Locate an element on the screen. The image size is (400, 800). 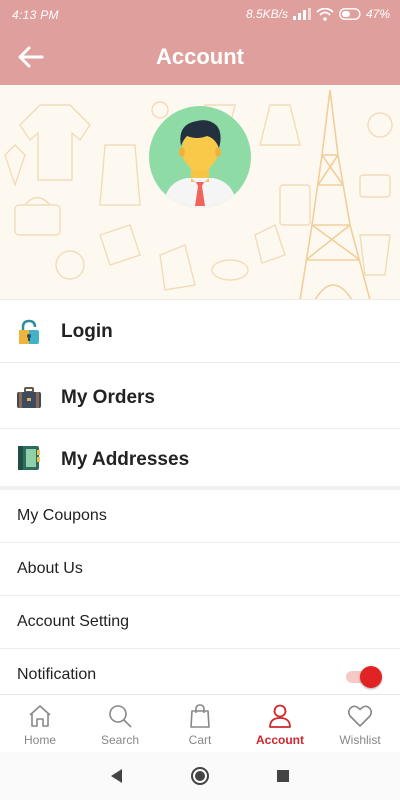
address-book-icon is located at coordinates (29, 458).